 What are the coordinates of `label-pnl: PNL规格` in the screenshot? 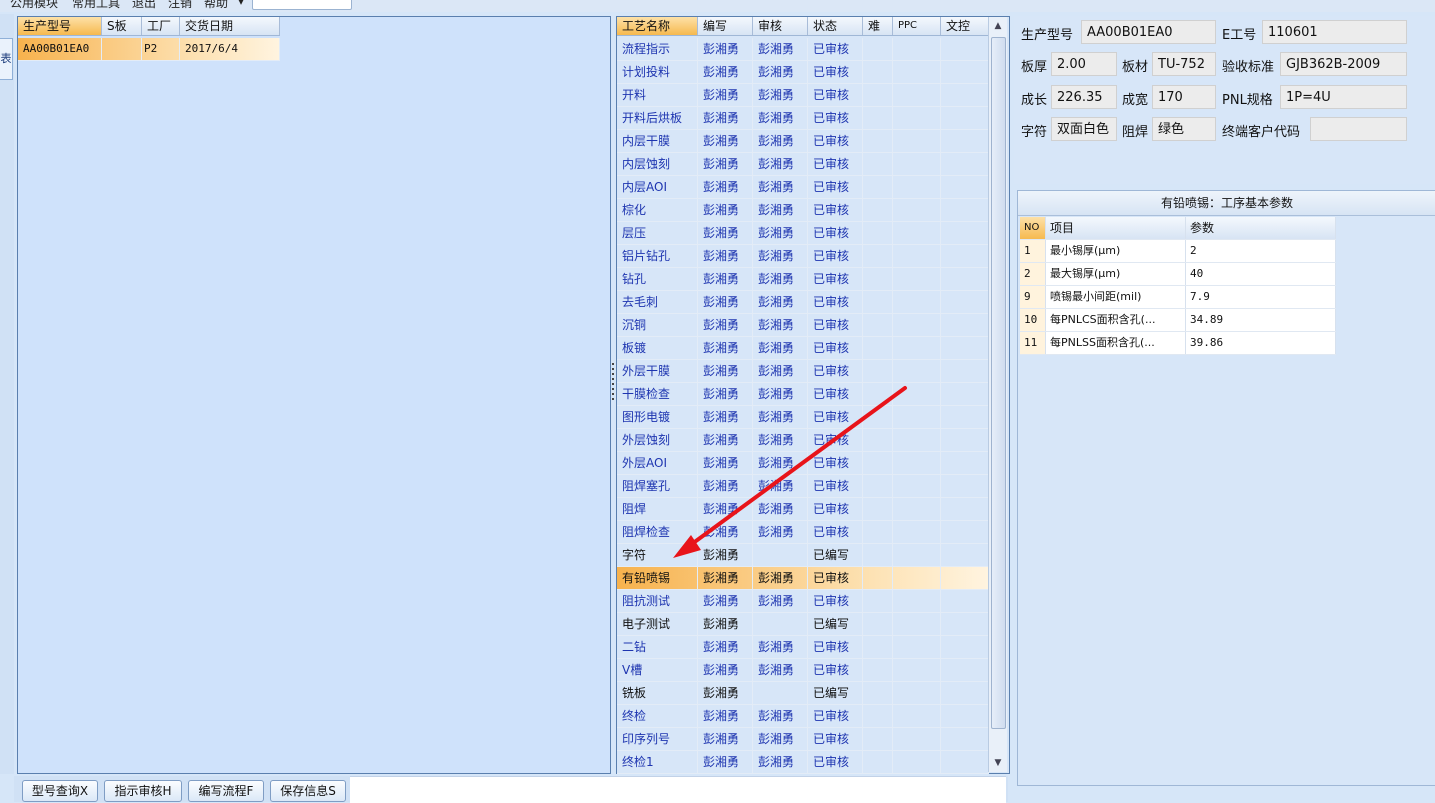 It's located at (1247, 100).